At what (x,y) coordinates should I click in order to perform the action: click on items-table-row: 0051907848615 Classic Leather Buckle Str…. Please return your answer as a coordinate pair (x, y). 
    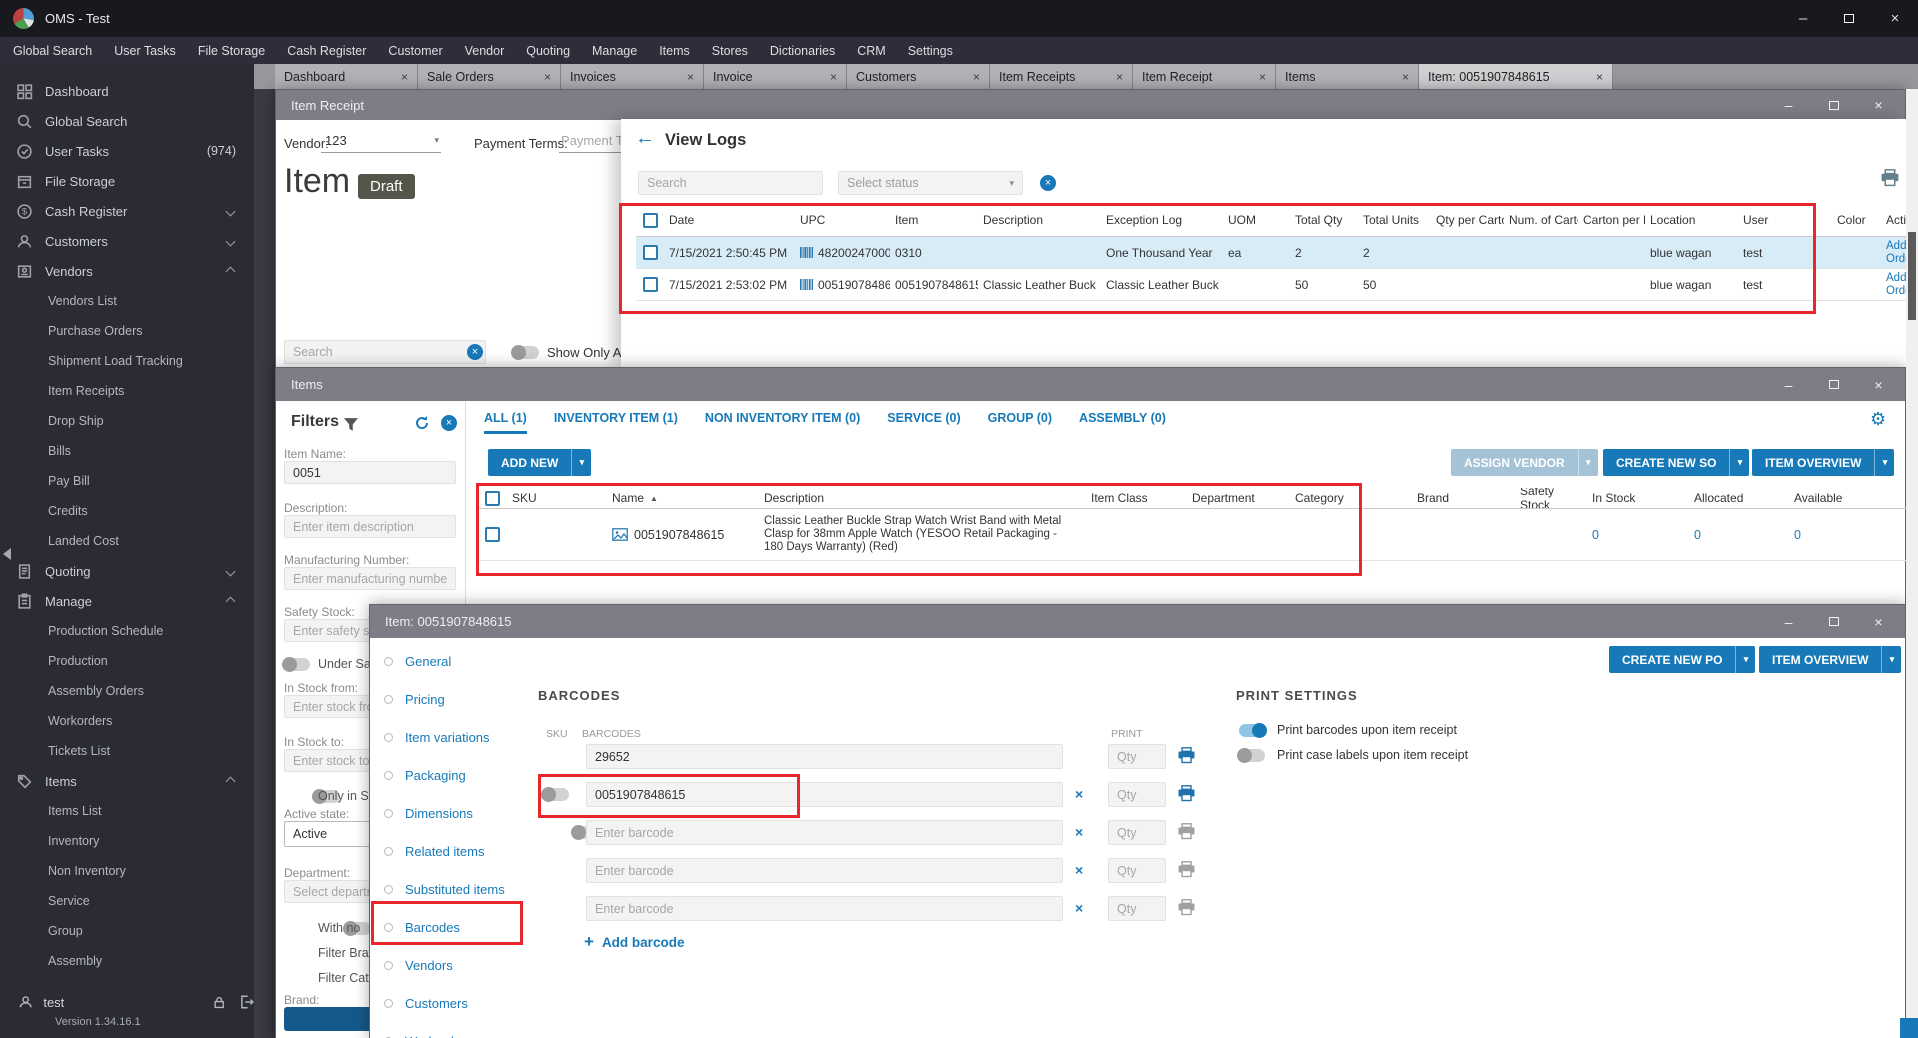
    Looking at the image, I should click on (1192, 535).